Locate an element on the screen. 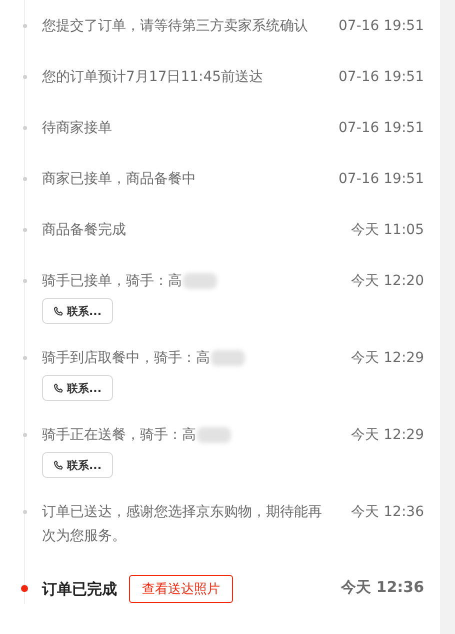 The width and height of the screenshot is (455, 634). status-time: 今天 12:20 is located at coordinates (387, 281).